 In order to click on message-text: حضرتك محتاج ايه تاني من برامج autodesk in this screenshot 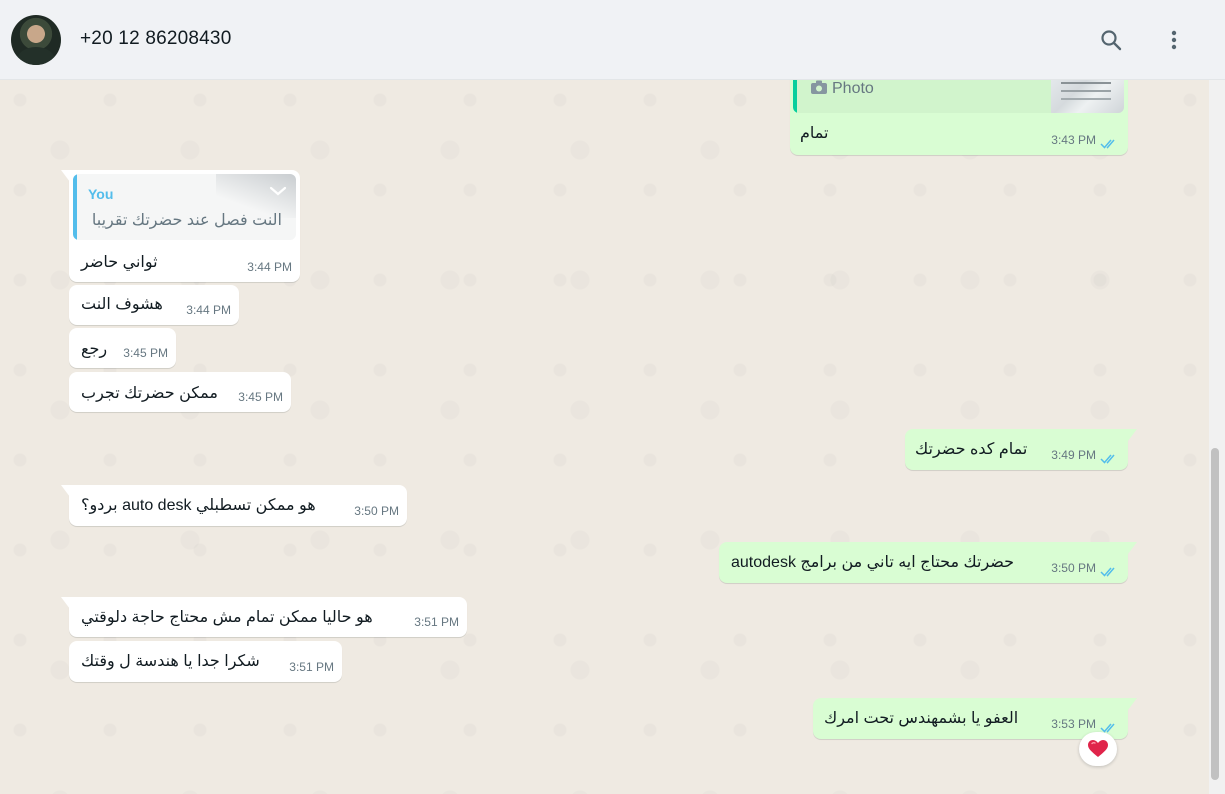, I will do `click(873, 562)`.